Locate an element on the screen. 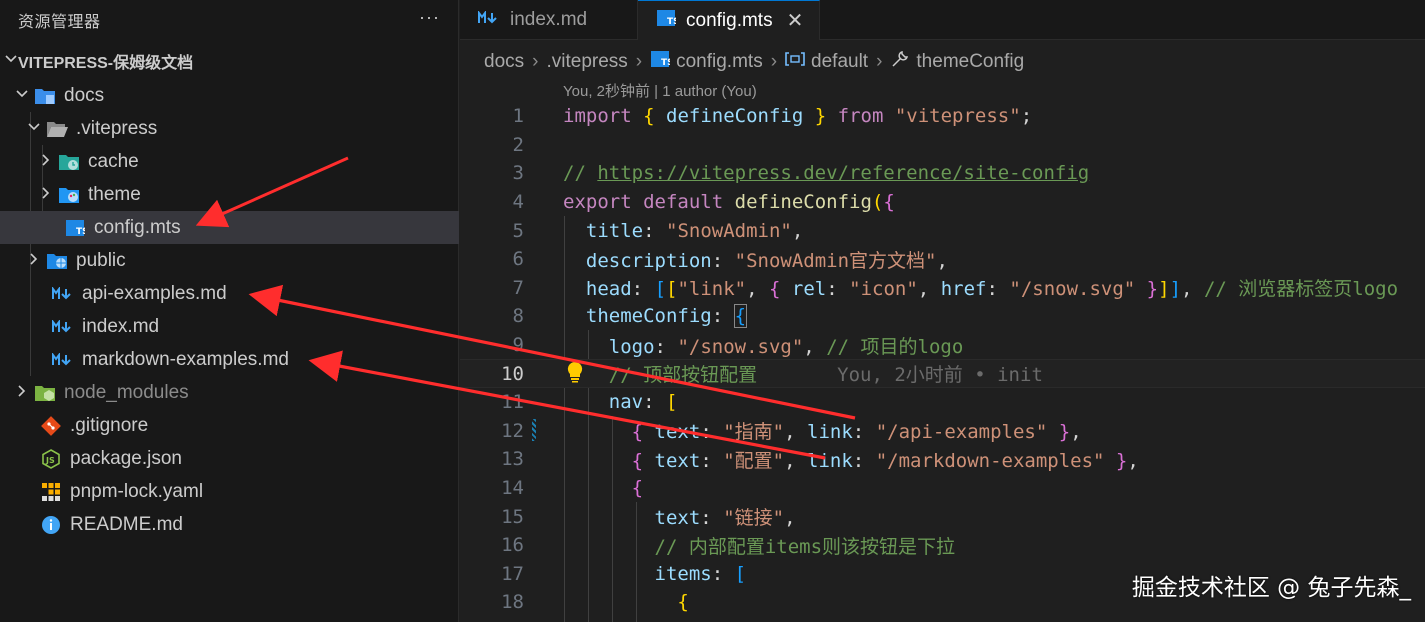 This screenshot has width=1425, height=622. more-actions-icon: ··· is located at coordinates (429, 17).